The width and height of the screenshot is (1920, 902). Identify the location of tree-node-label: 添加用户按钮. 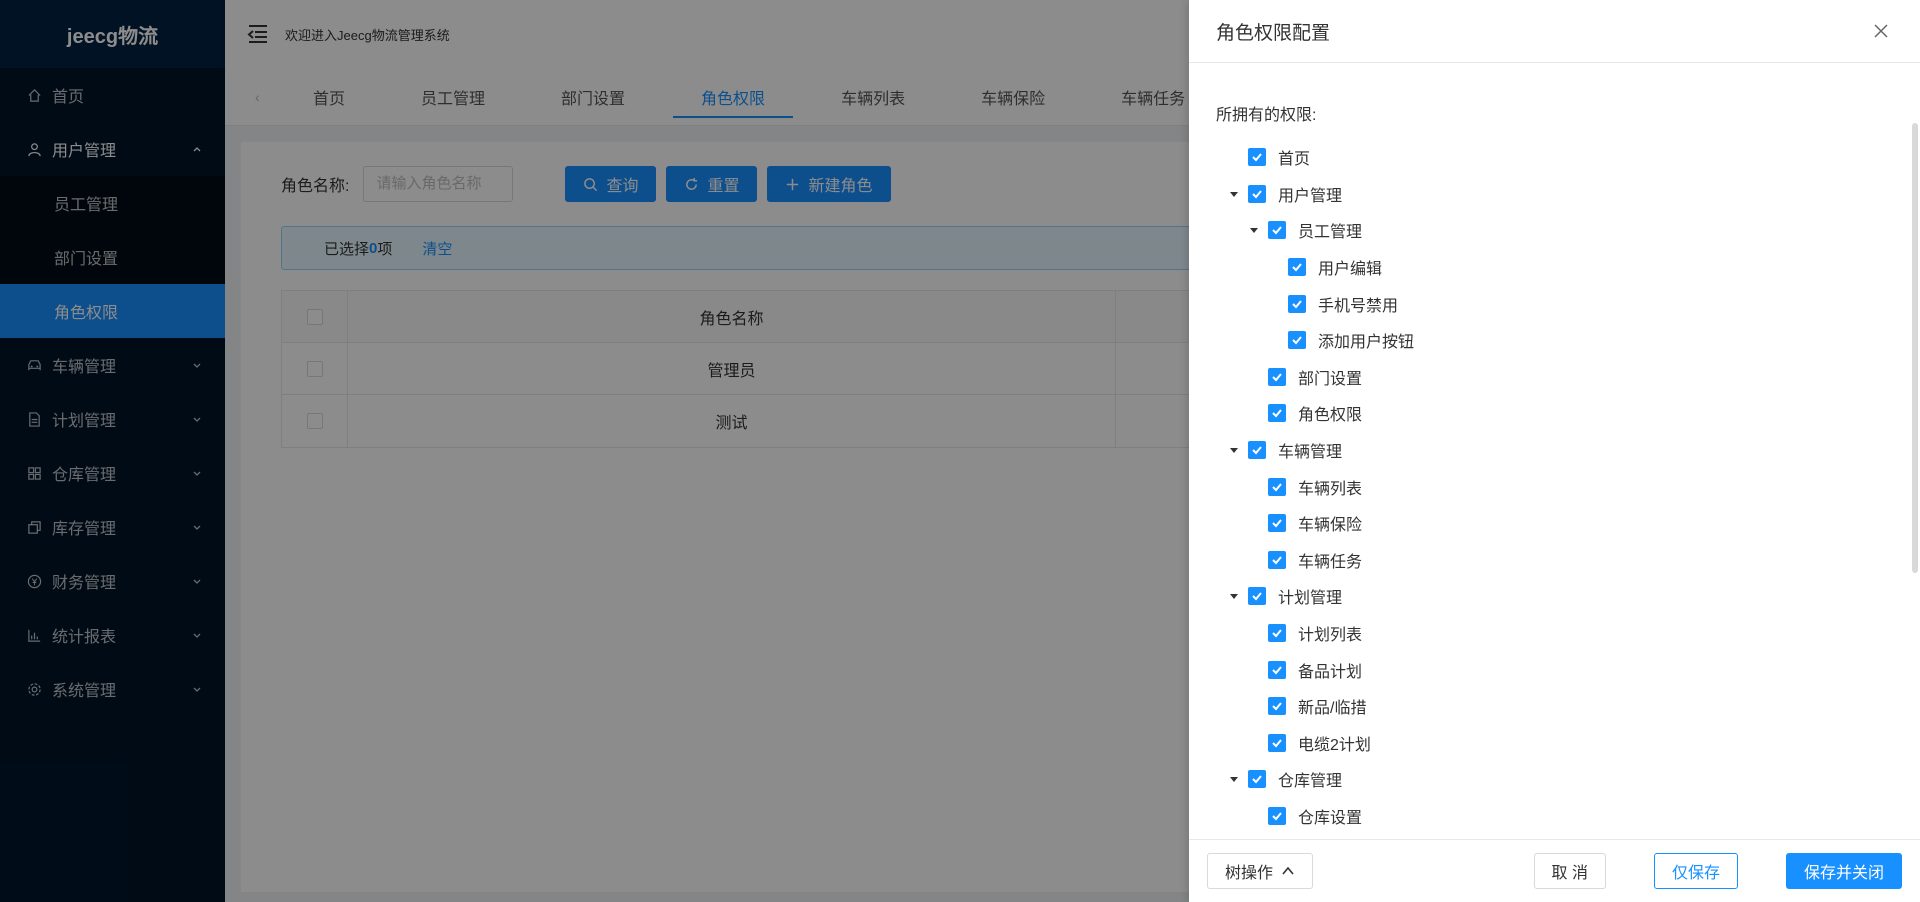
(1366, 343).